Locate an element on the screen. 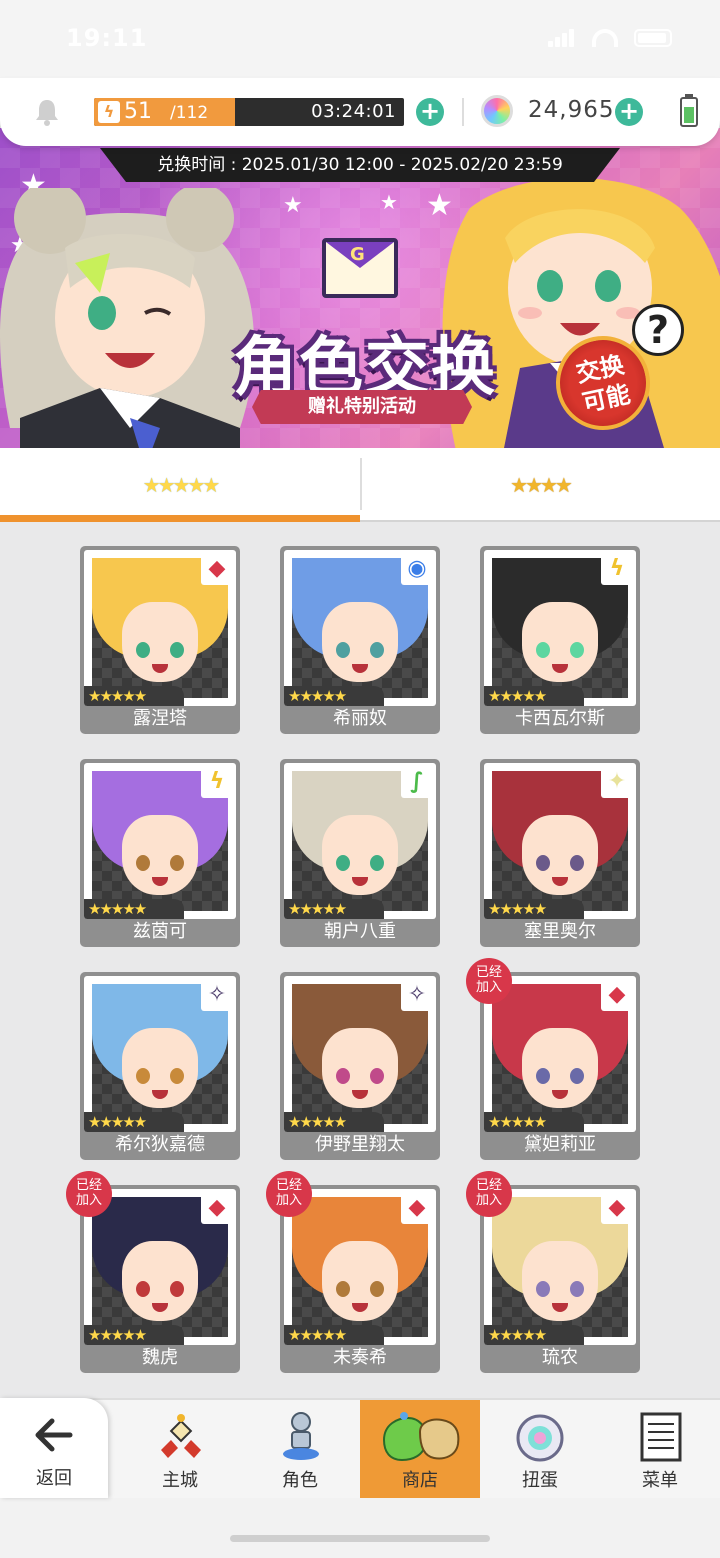  tab-five-star: ★★★★★ is located at coordinates (180, 485).